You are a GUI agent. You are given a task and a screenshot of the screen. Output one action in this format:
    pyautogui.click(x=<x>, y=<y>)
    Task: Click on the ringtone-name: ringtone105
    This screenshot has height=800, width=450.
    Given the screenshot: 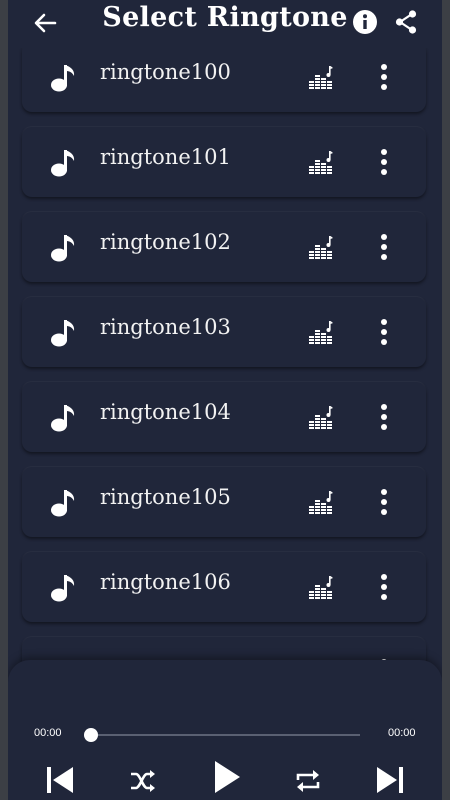 What is the action you would take?
    pyautogui.click(x=165, y=497)
    